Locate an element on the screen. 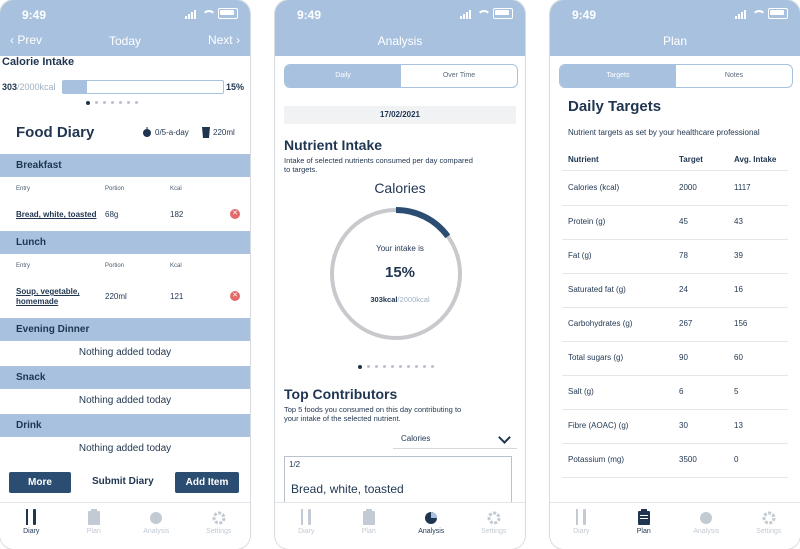 This screenshot has width=800, height=549. calorie-percent: 15% is located at coordinates (234, 87).